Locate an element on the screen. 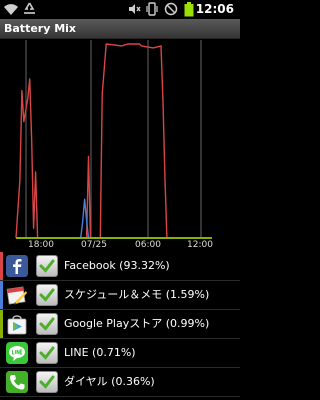 The width and height of the screenshot is (320, 400). chart-x-tick-label: 18:00 is located at coordinates (41, 245).